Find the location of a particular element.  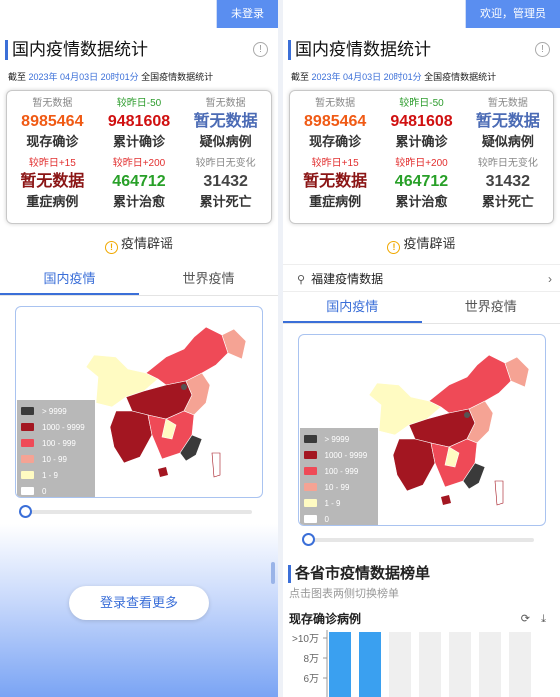

stat-value: 31432 is located at coordinates (225, 181).